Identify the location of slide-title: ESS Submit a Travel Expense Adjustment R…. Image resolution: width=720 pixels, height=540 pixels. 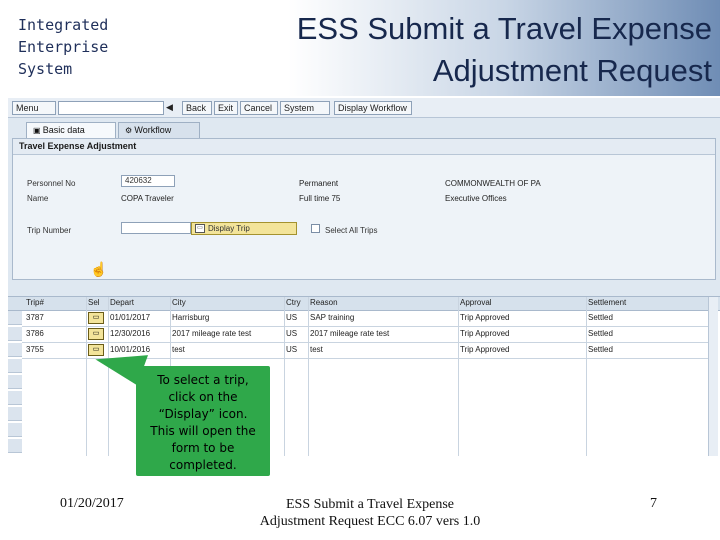
(477, 50).